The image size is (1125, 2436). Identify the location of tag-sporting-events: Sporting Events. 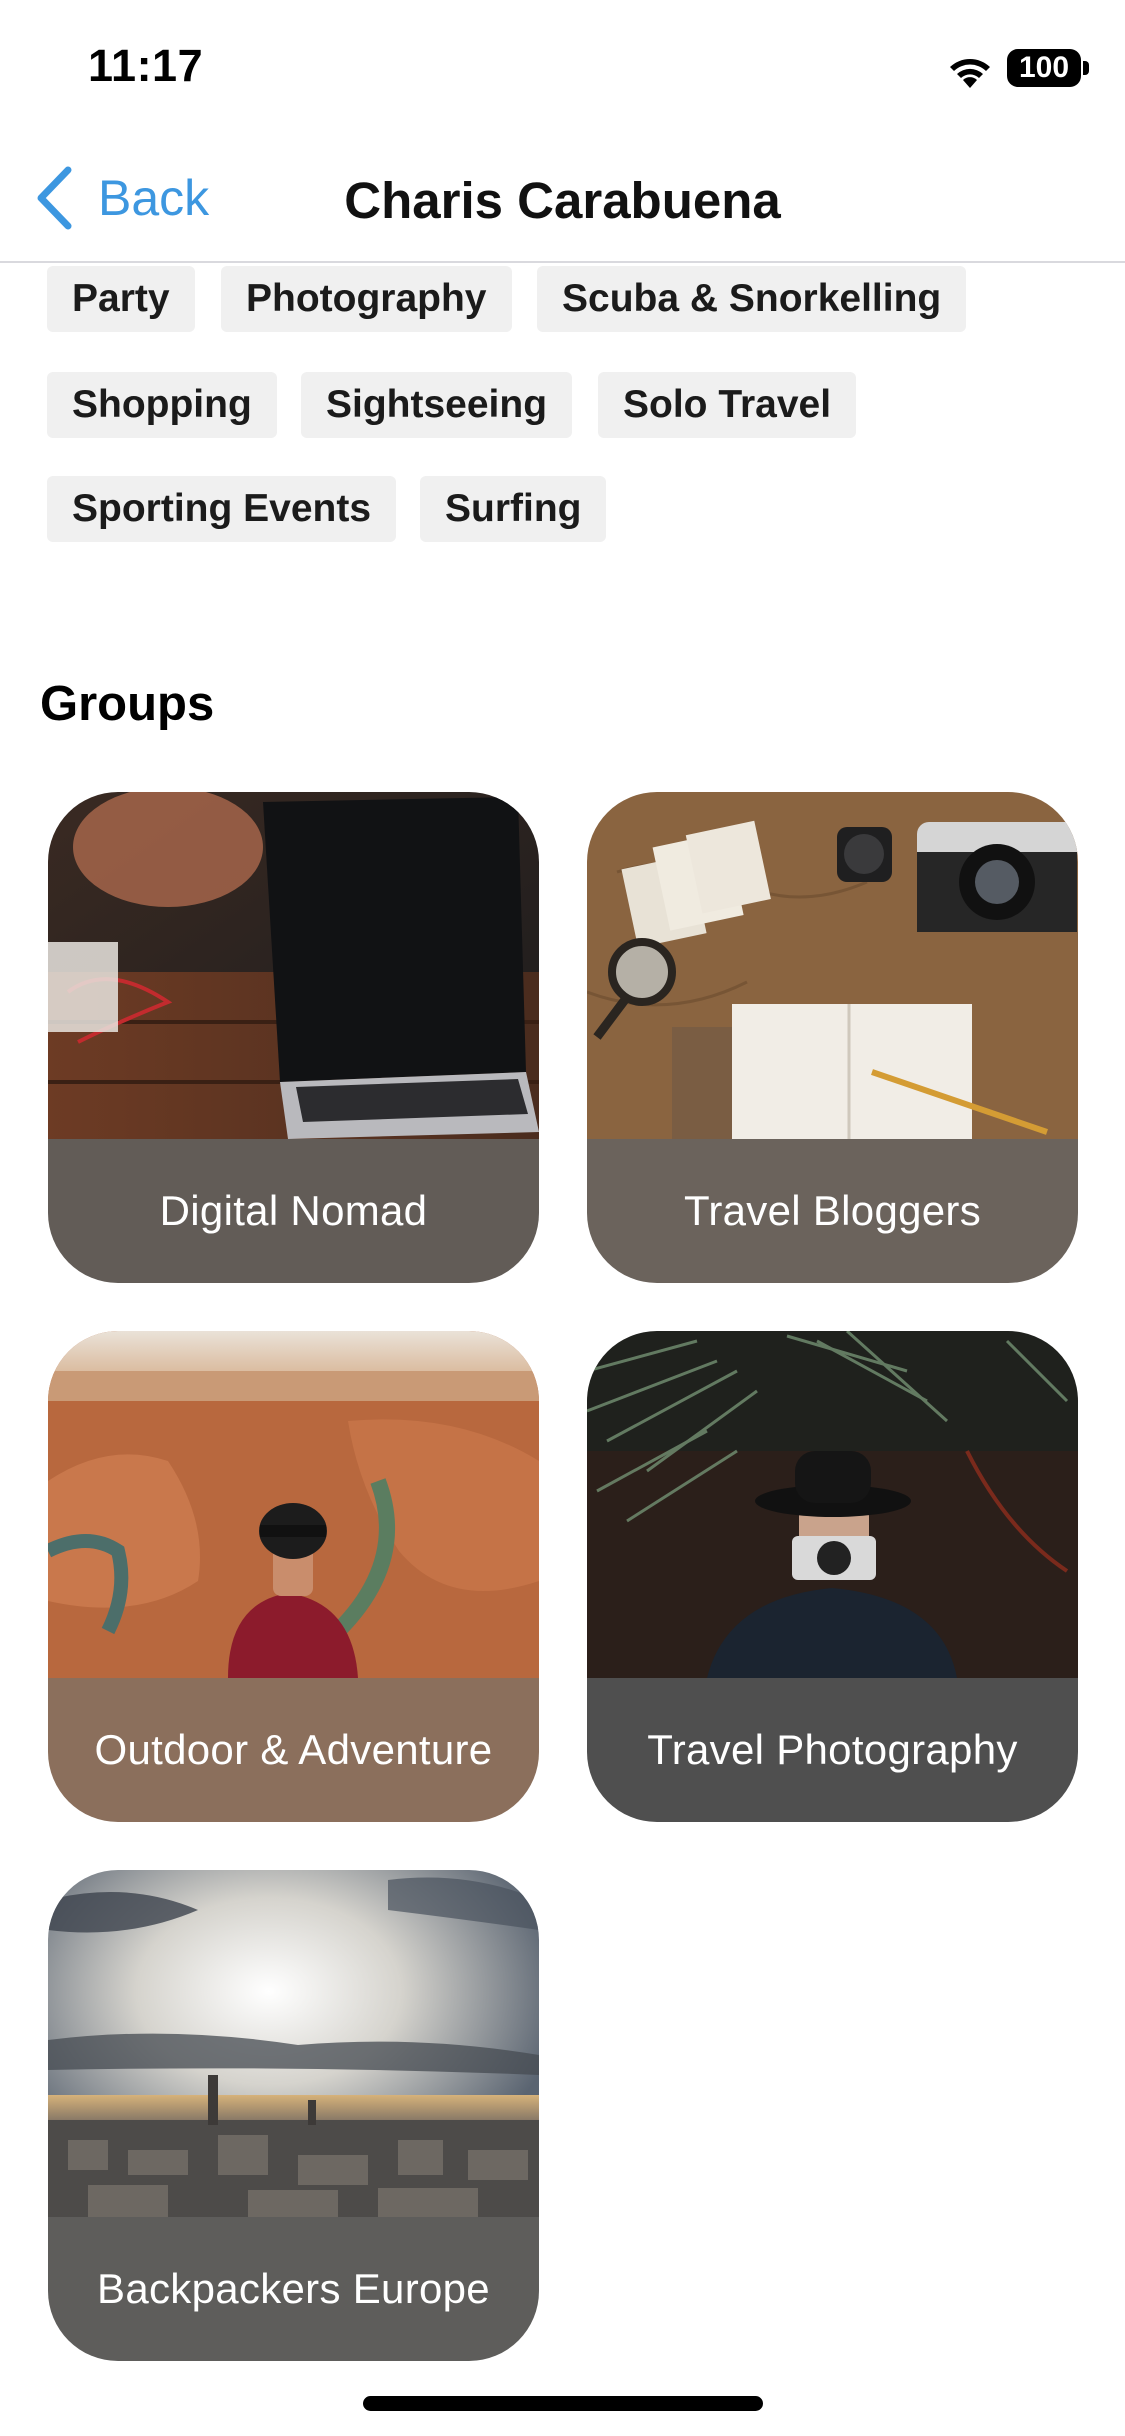
(222, 509).